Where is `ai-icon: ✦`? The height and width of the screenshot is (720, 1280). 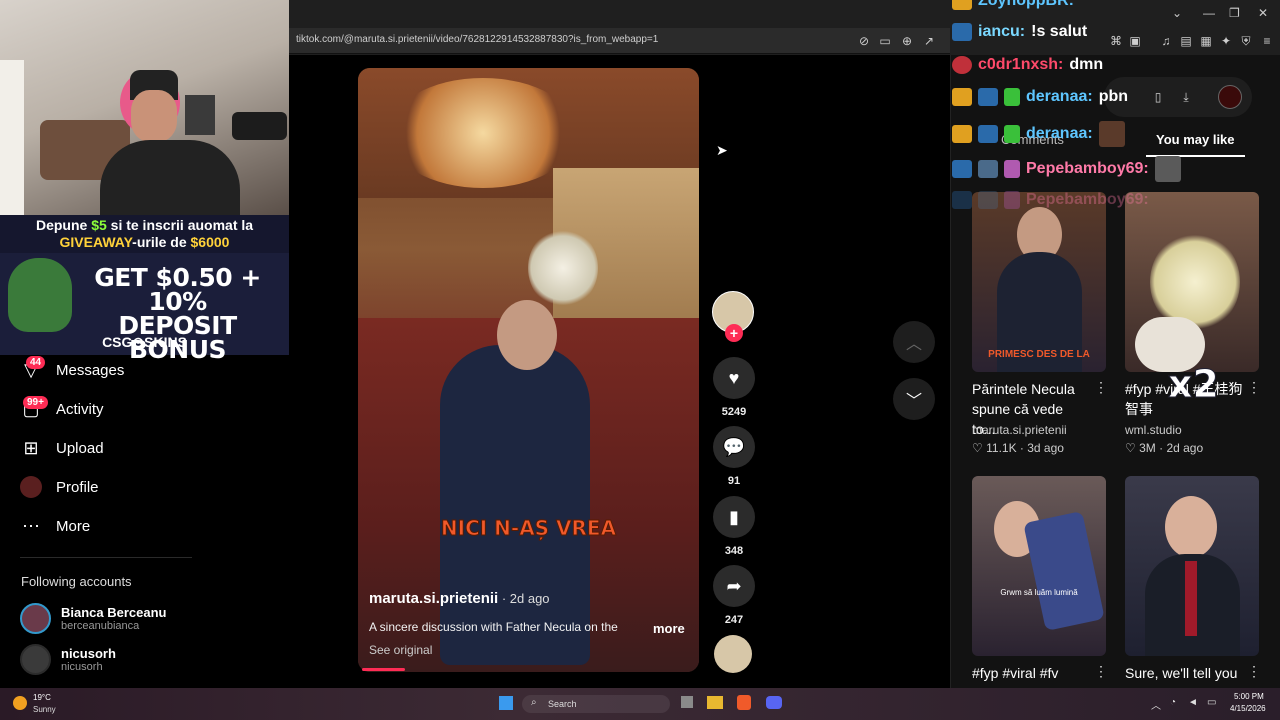
ai-icon: ✦ is located at coordinates (1226, 41).